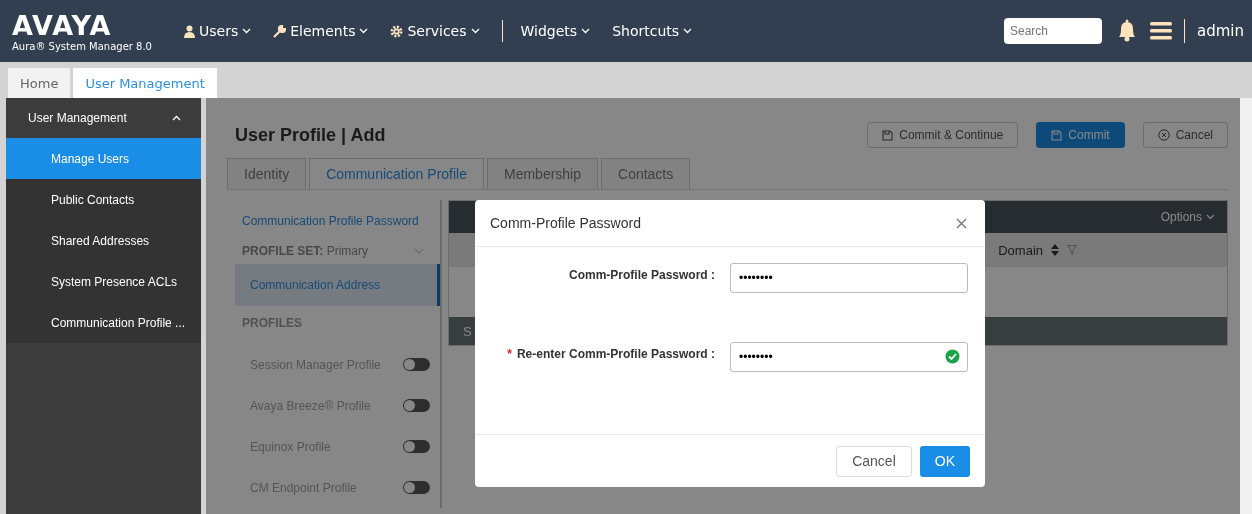 The height and width of the screenshot is (514, 1252). What do you see at coordinates (267, 173) in the screenshot?
I see `profile-tab: Identity` at bounding box center [267, 173].